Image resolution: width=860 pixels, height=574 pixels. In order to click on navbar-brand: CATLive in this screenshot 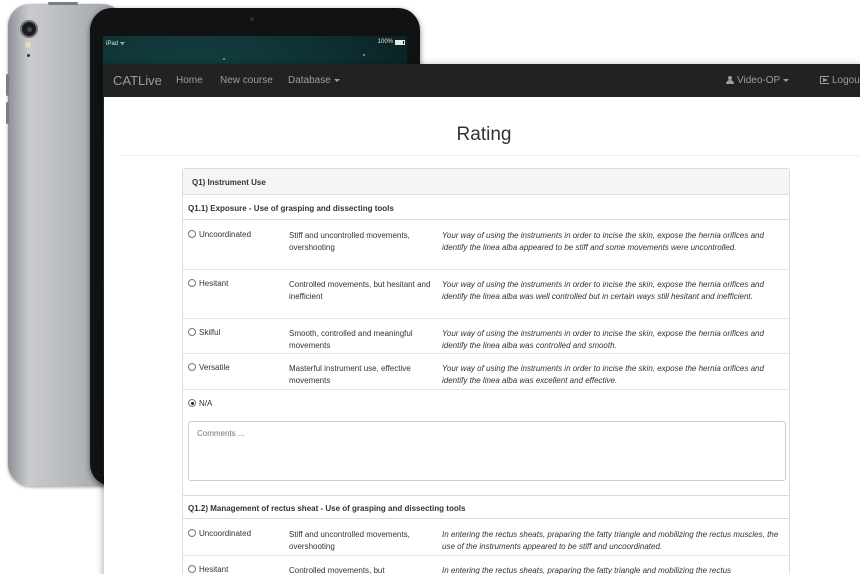, I will do `click(137, 80)`.